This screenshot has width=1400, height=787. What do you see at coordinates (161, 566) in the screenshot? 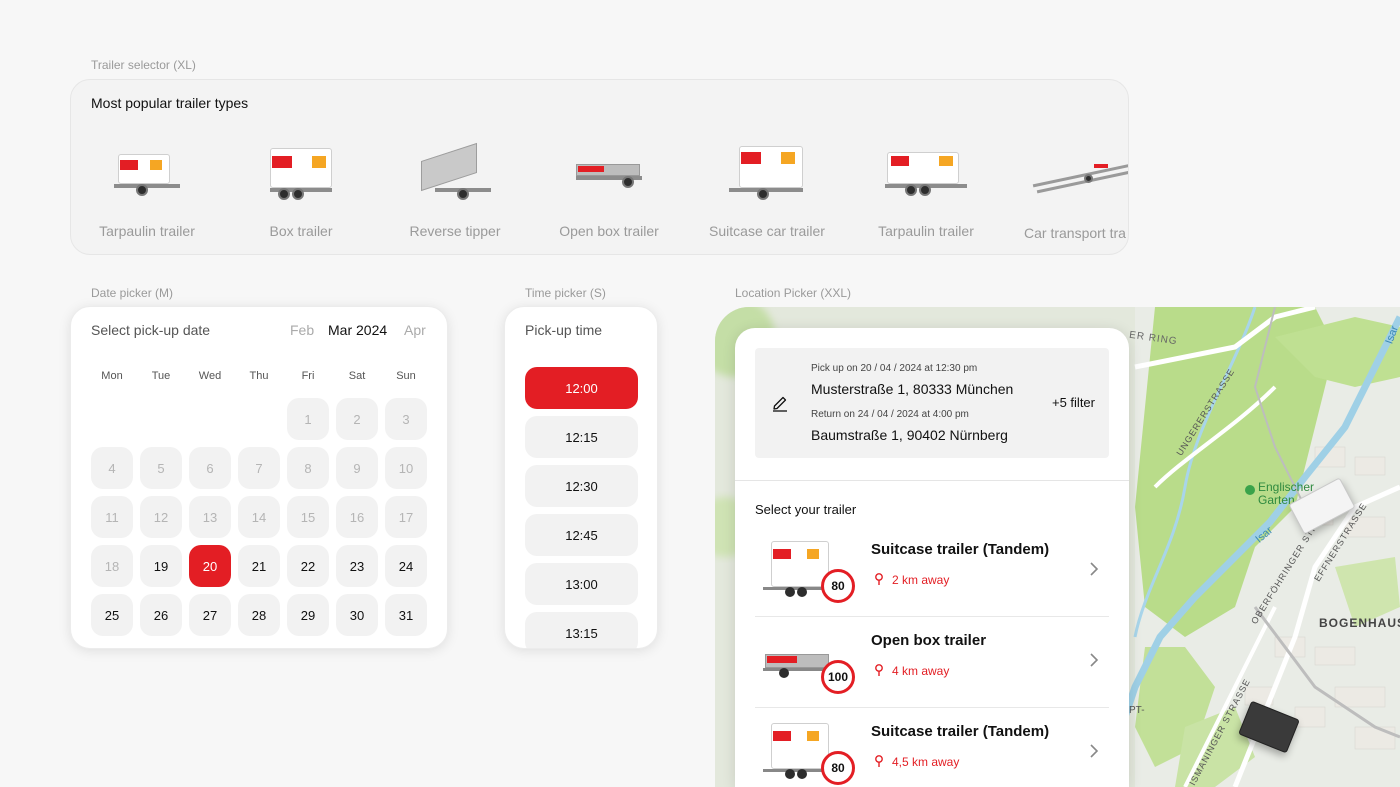
I see `calendar-day: 19` at bounding box center [161, 566].